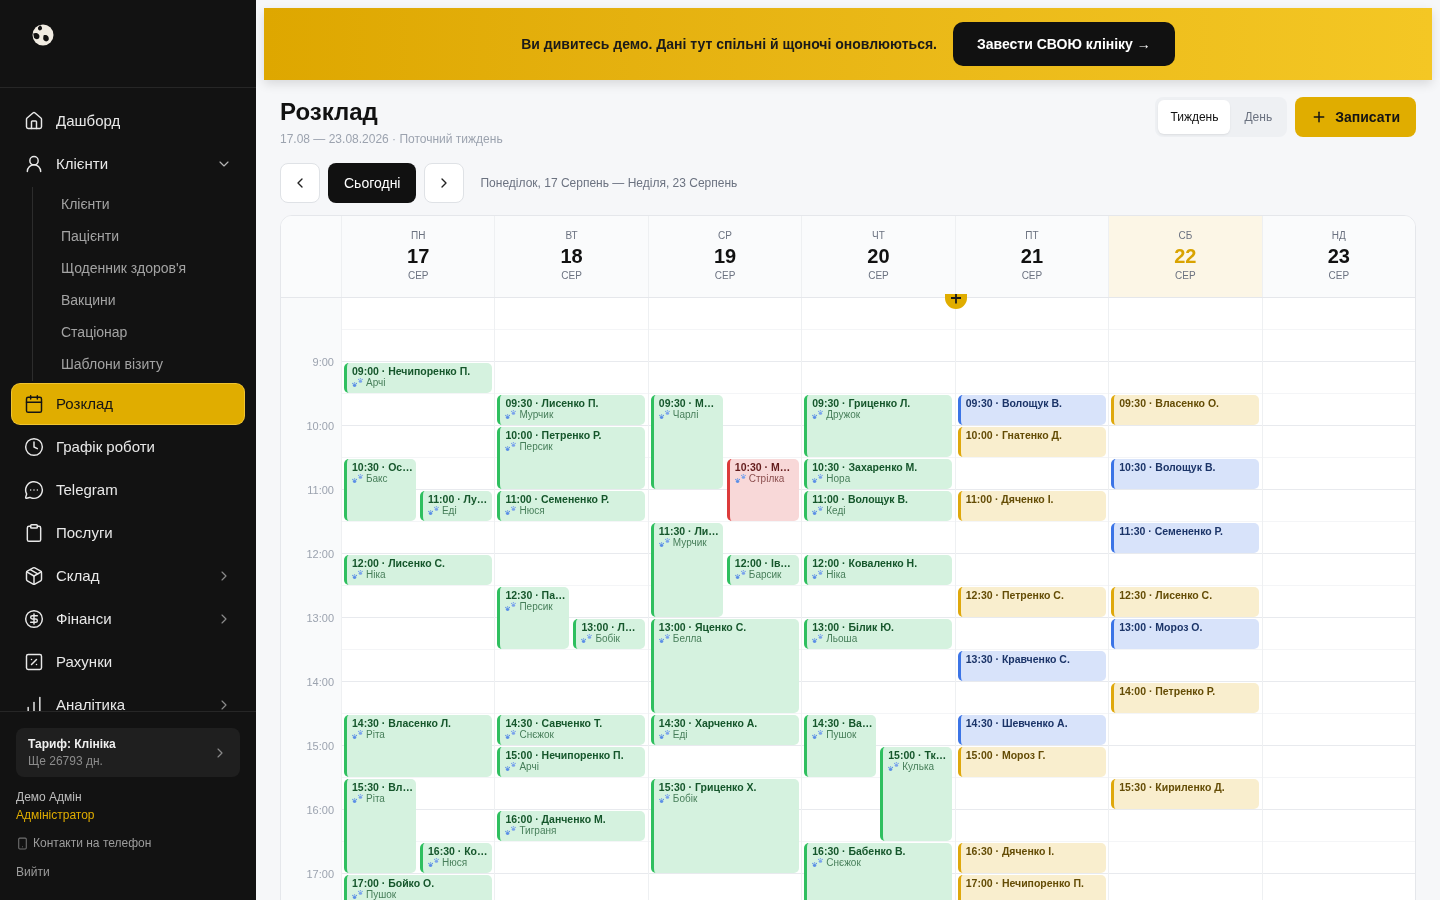 The height and width of the screenshot is (900, 1440). I want to click on nav-item: Аналітика, so click(128, 698).